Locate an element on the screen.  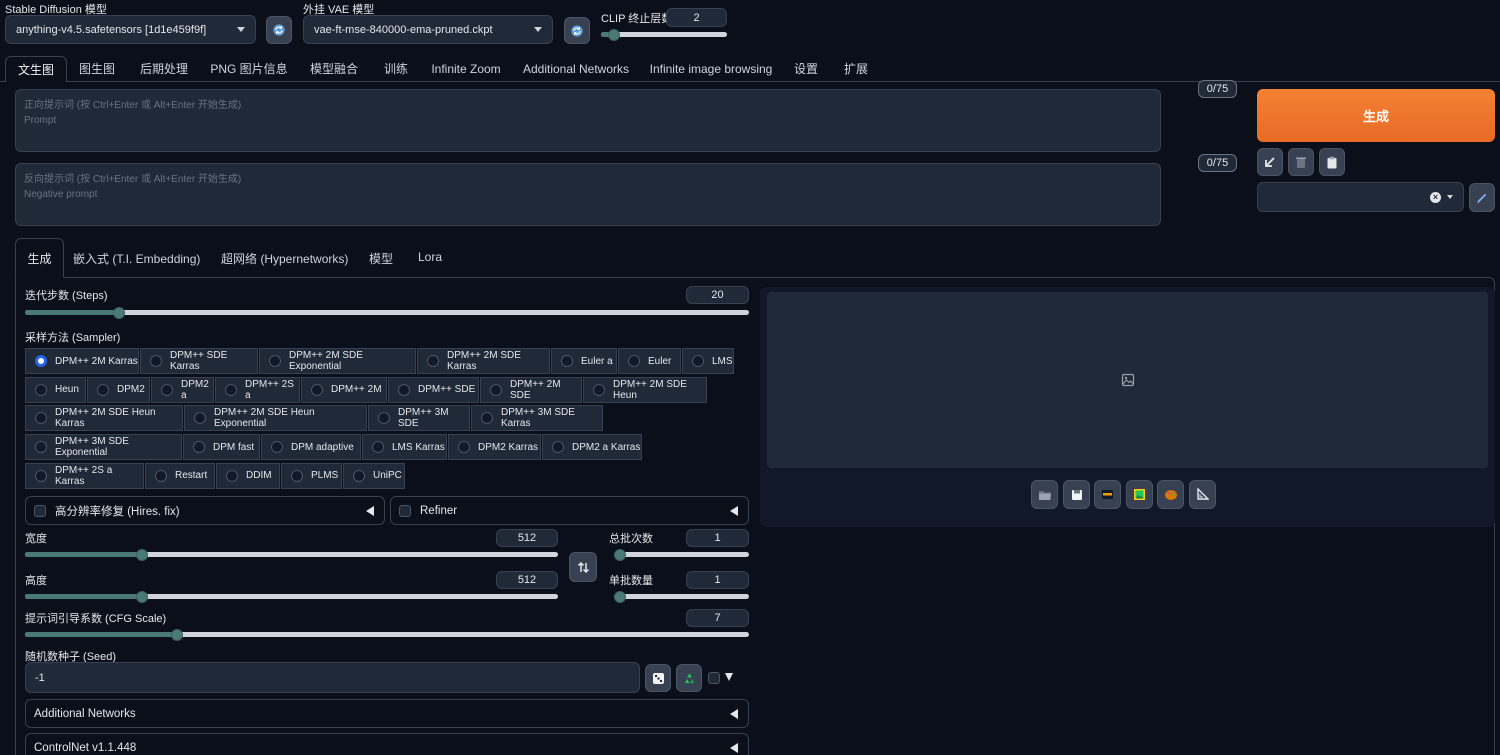
edit-styles-button is located at coordinates (1482, 197).